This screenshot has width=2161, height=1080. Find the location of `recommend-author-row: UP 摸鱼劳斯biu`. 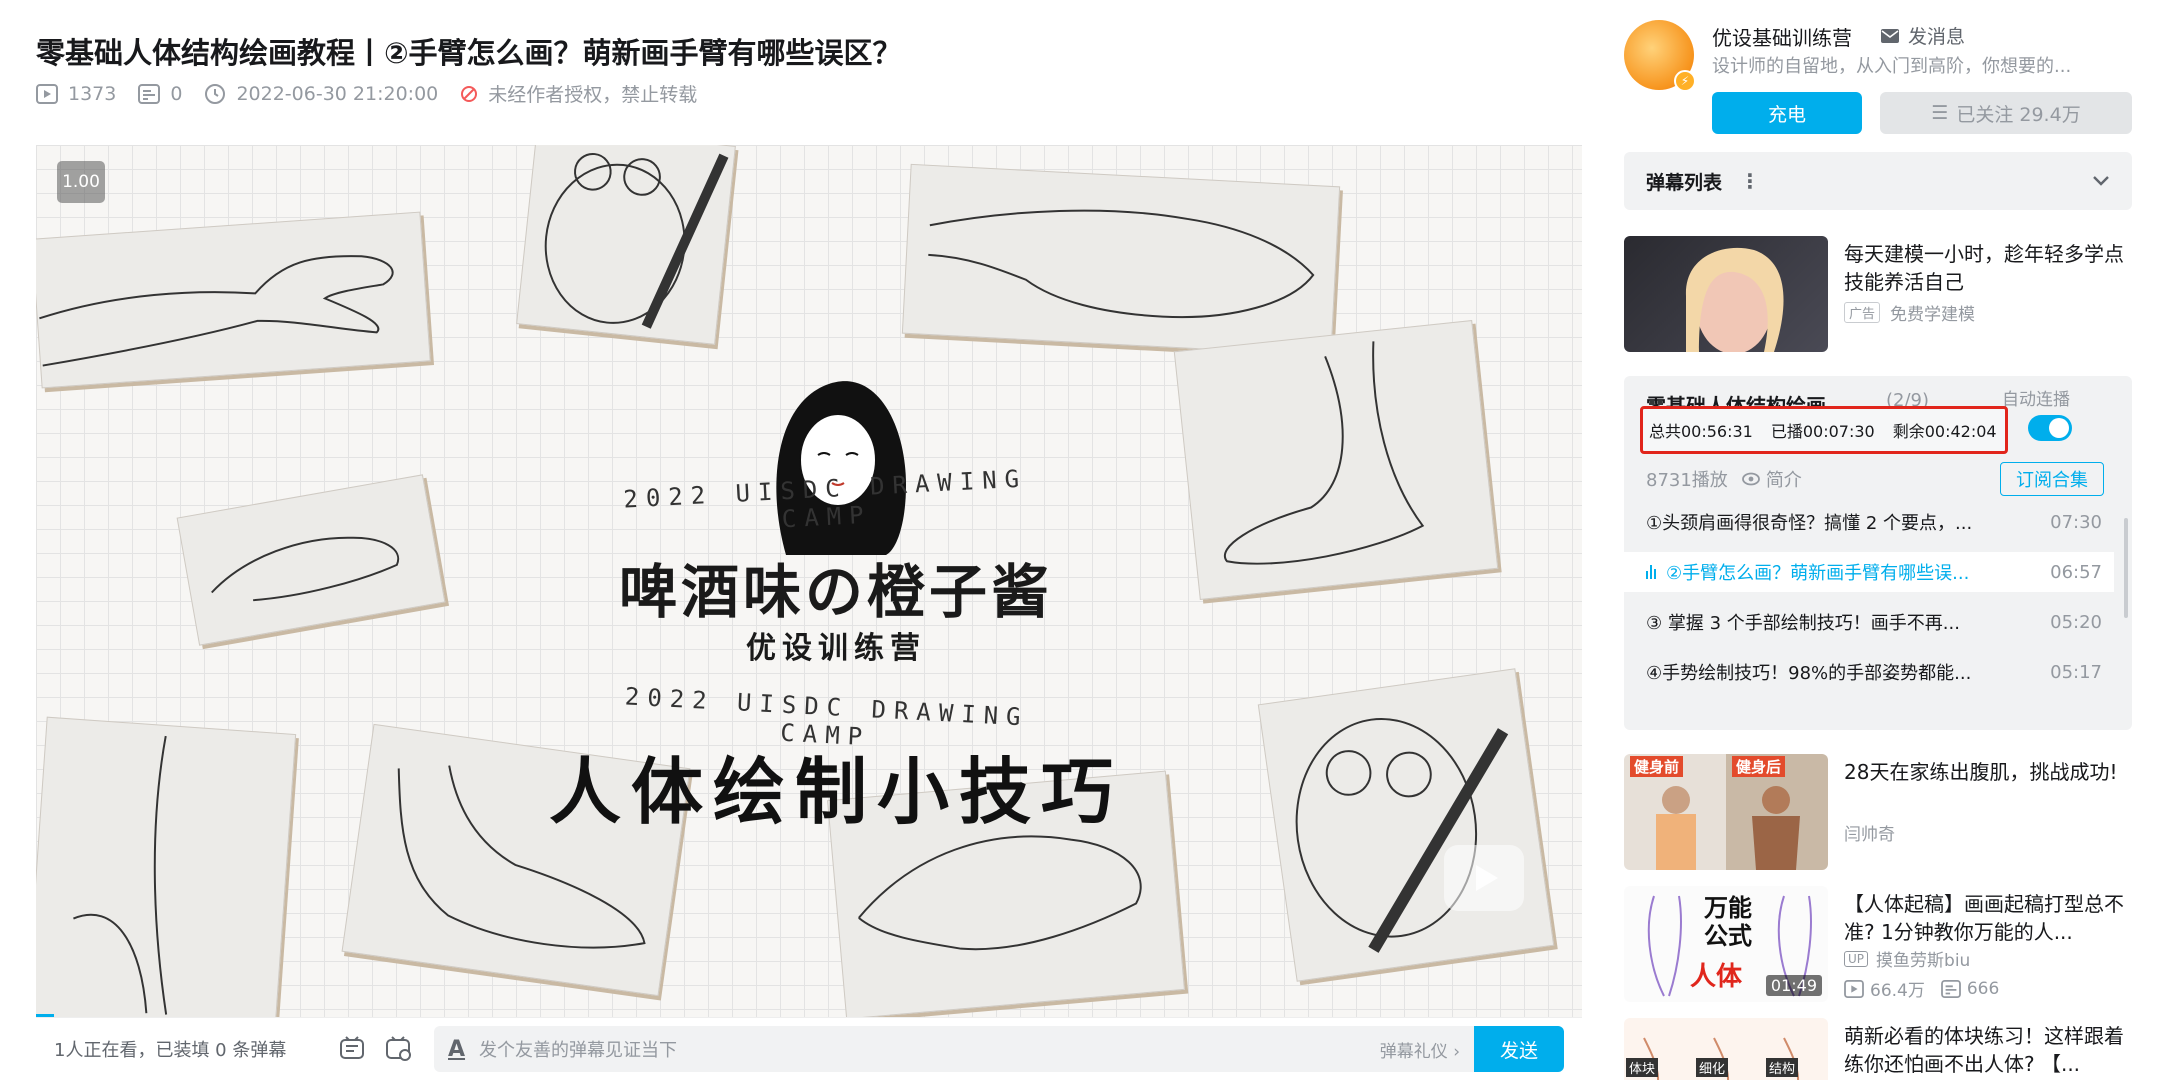

recommend-author-row: UP 摸鱼劳斯biu is located at coordinates (1907, 958).